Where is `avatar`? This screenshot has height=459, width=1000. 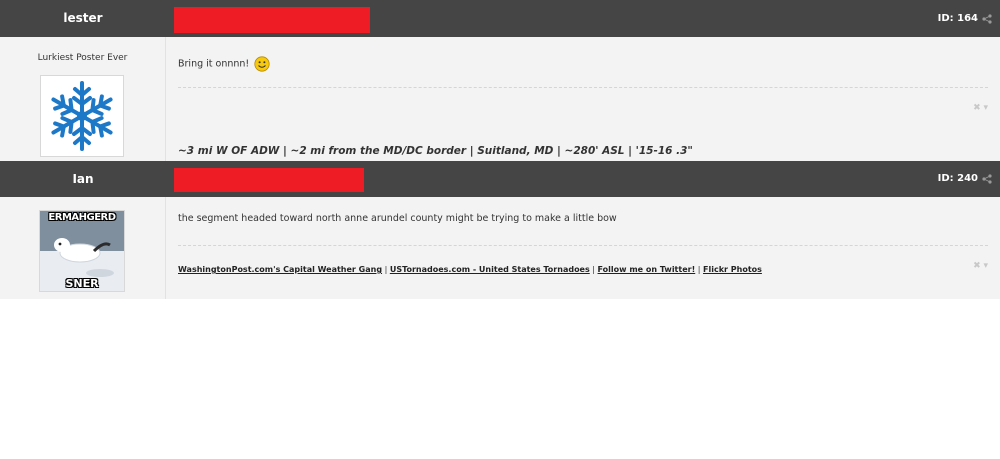 avatar is located at coordinates (82, 116).